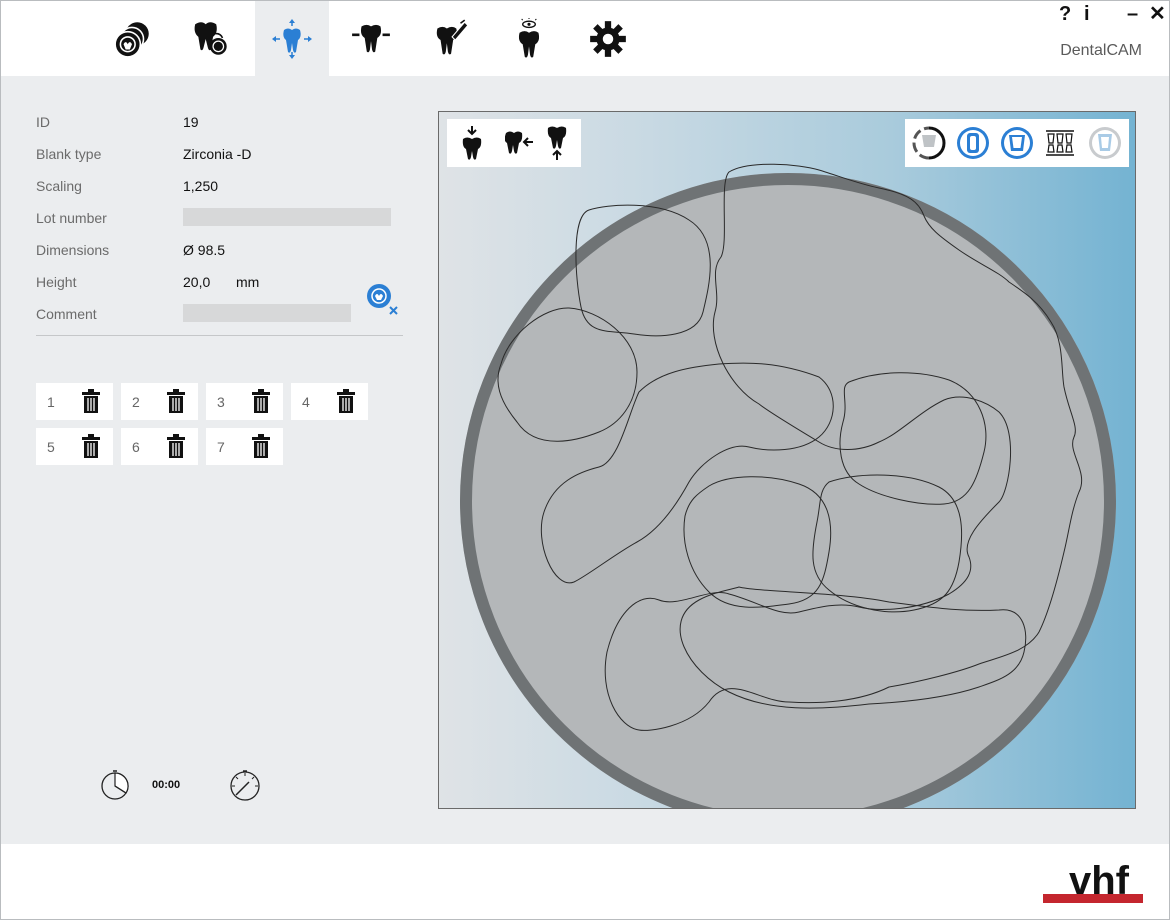  I want to click on tooth-attachment-icon, so click(371, 38).